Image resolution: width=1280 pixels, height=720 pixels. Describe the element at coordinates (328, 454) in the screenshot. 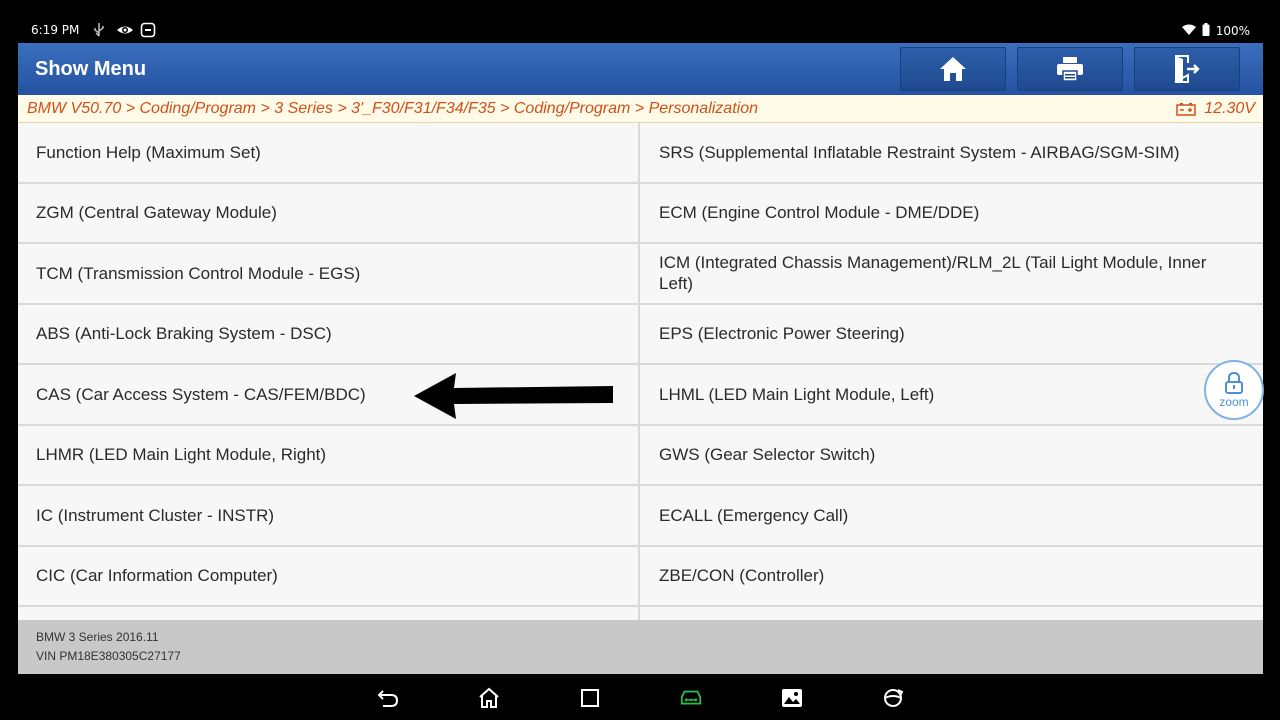

I see `menu-item-lhmr: LHMR (LED Main Light Module, Right)` at that location.